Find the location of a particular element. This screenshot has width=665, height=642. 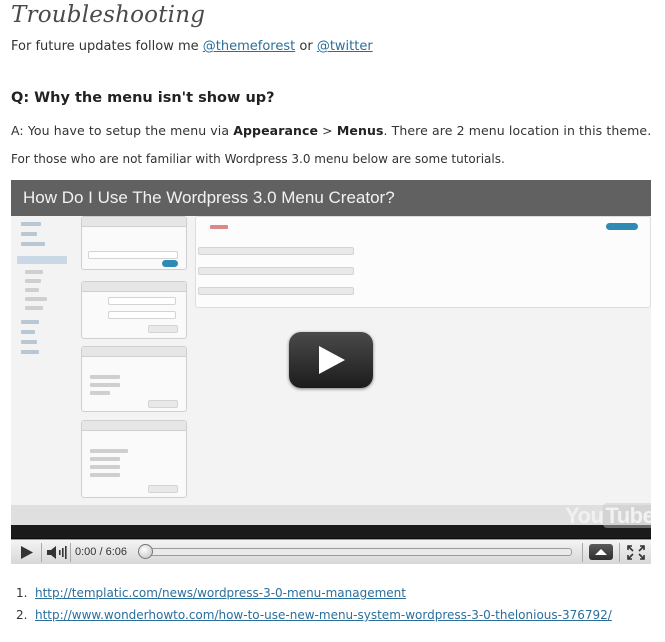

video-controls-bar: 0:00 / 6:06 is located at coordinates (331, 551).